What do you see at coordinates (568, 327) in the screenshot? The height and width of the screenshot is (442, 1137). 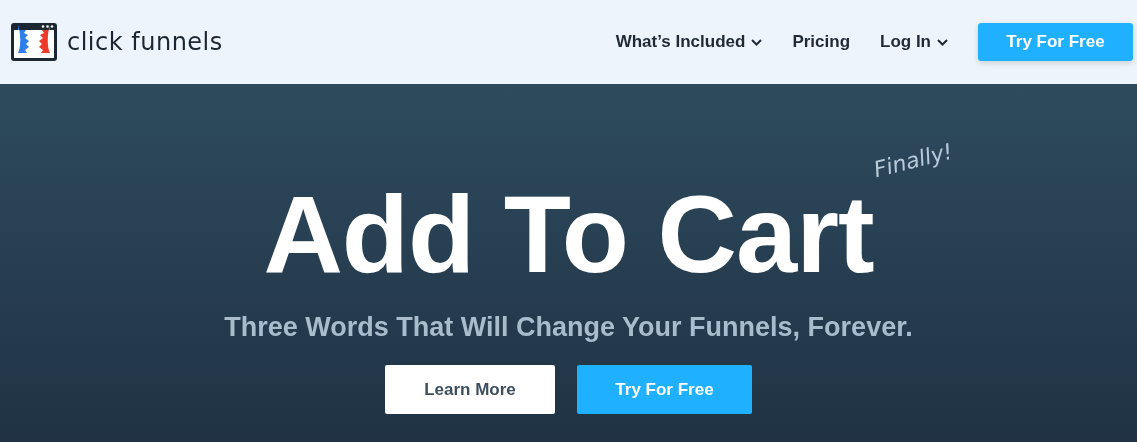 I see `hero-subtitle: Three Words That Will Change Your Funnels, Forever.` at bounding box center [568, 327].